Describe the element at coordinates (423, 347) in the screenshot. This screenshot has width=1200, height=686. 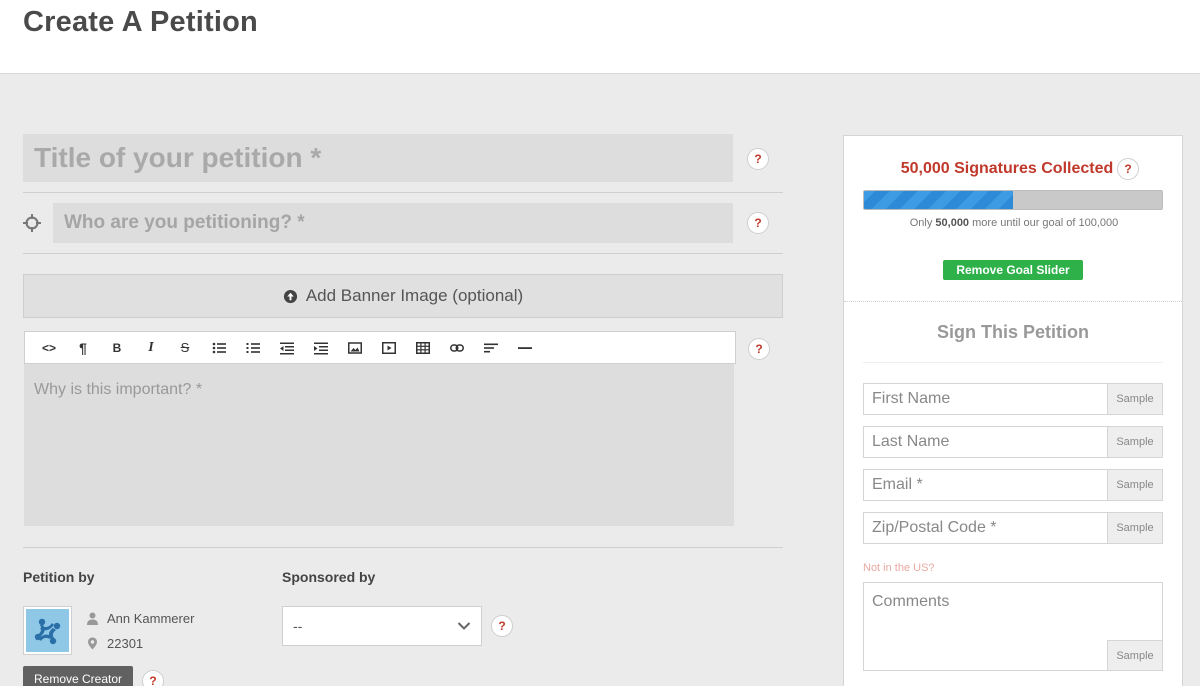
I see `table-icon` at that location.